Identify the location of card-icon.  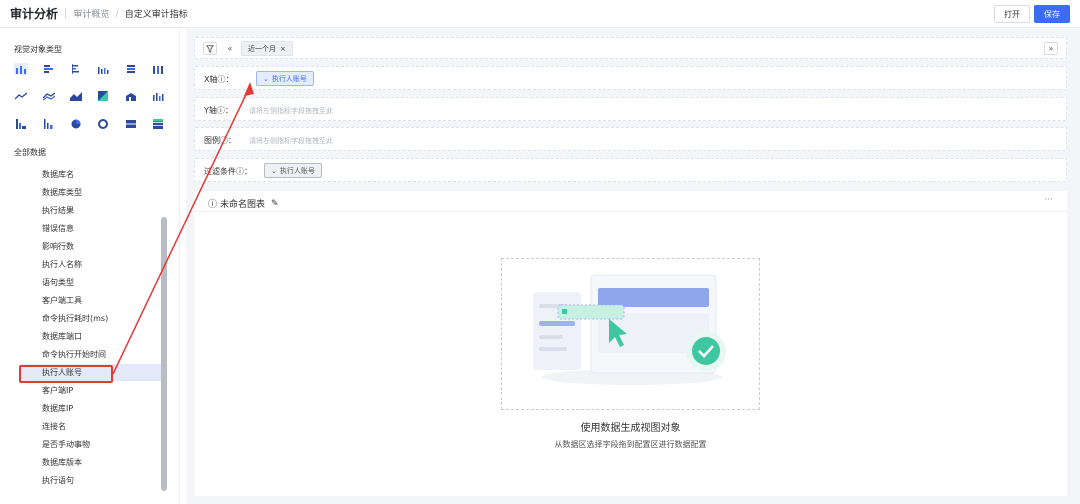
(131, 124).